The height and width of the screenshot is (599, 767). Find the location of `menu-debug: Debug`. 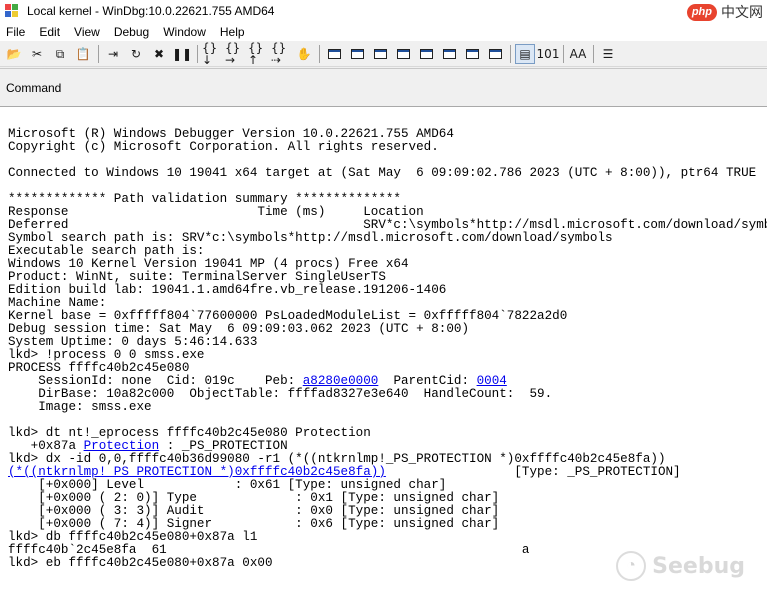

menu-debug: Debug is located at coordinates (131, 32).